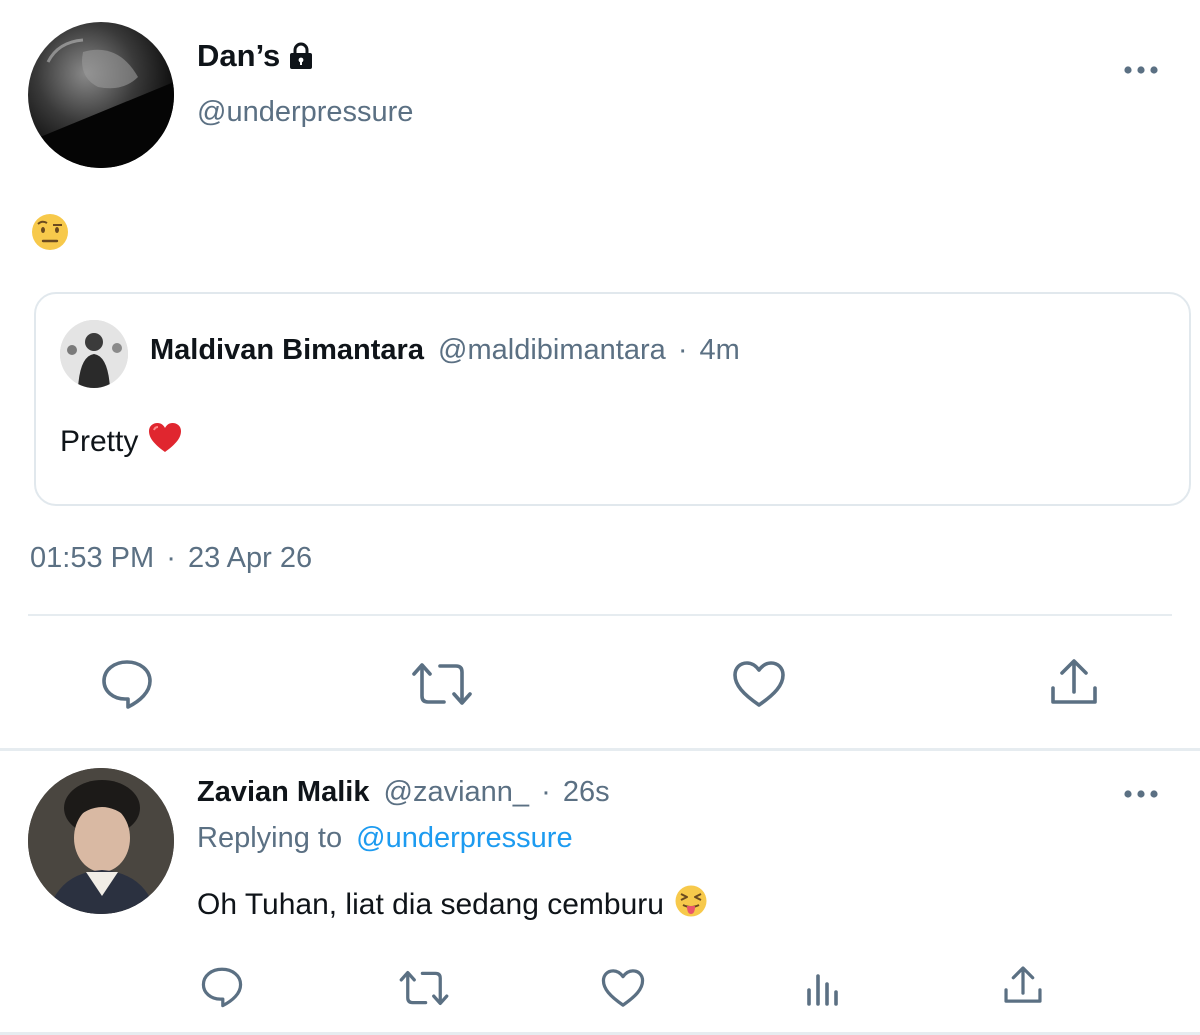 Image resolution: width=1200 pixels, height=1035 pixels. Describe the element at coordinates (92, 558) in the screenshot. I see `timestamp-time: 01:53 PM` at that location.